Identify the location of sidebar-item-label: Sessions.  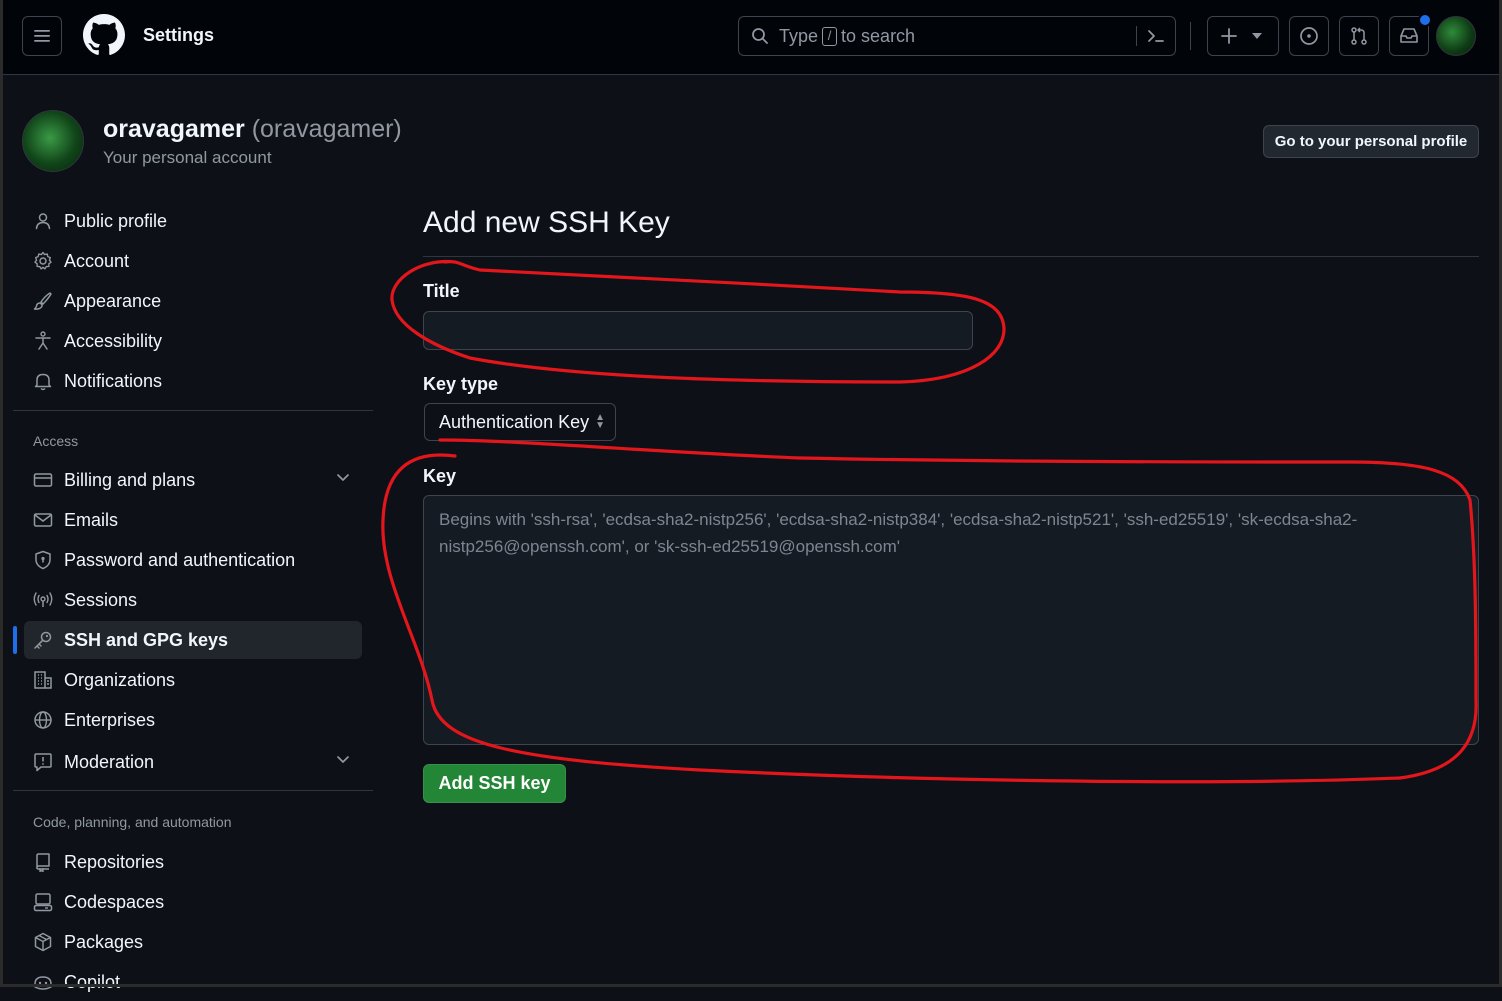
(101, 599).